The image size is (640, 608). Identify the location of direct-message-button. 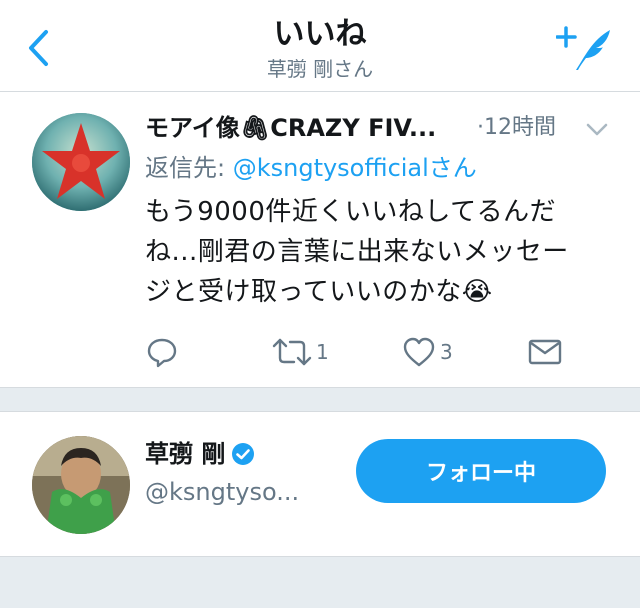
(545, 352).